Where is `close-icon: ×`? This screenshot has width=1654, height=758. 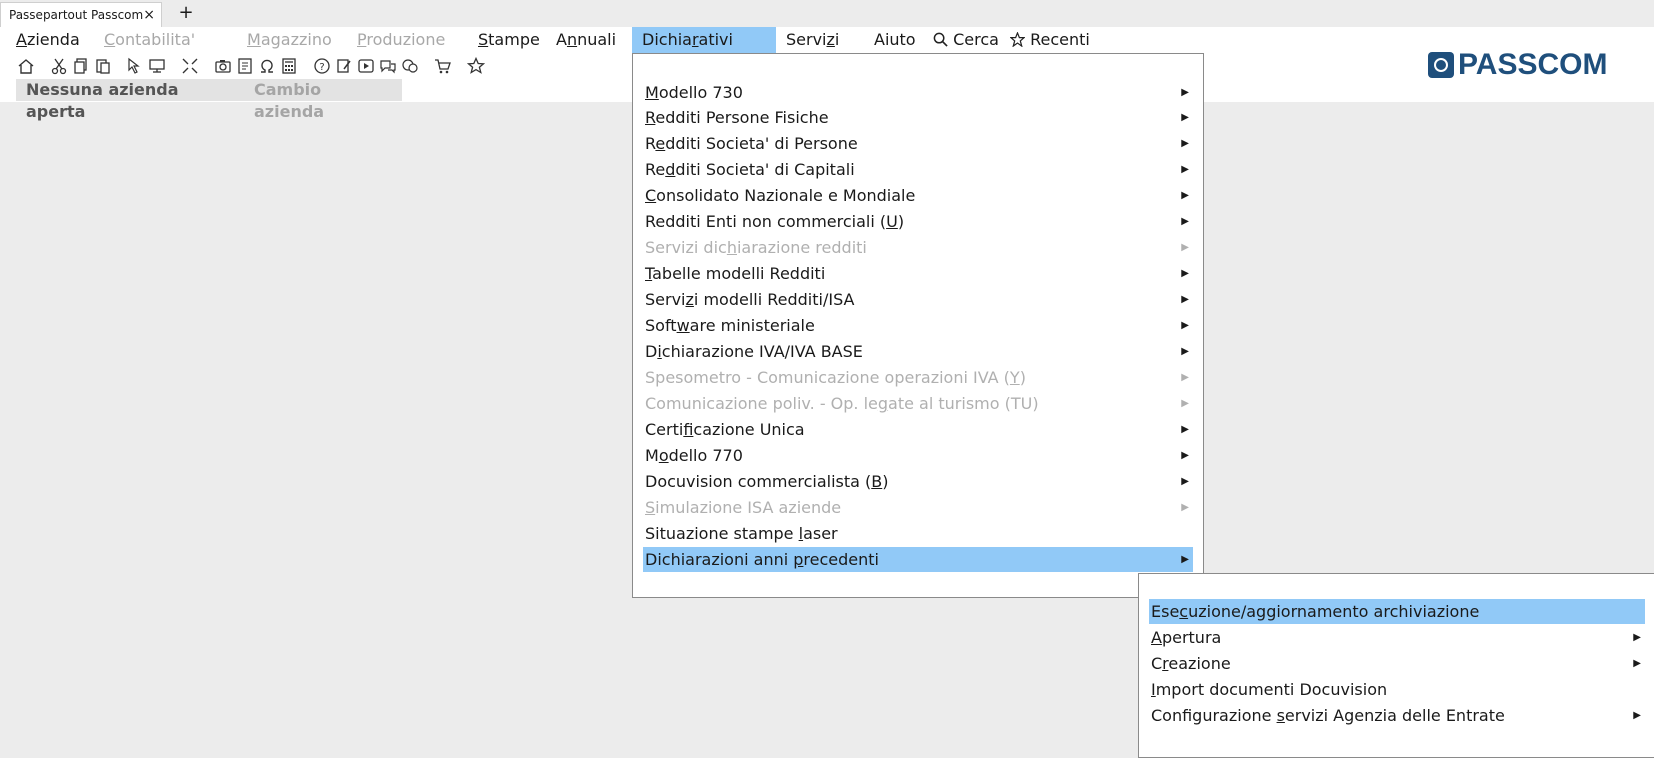
close-icon: × is located at coordinates (149, 15).